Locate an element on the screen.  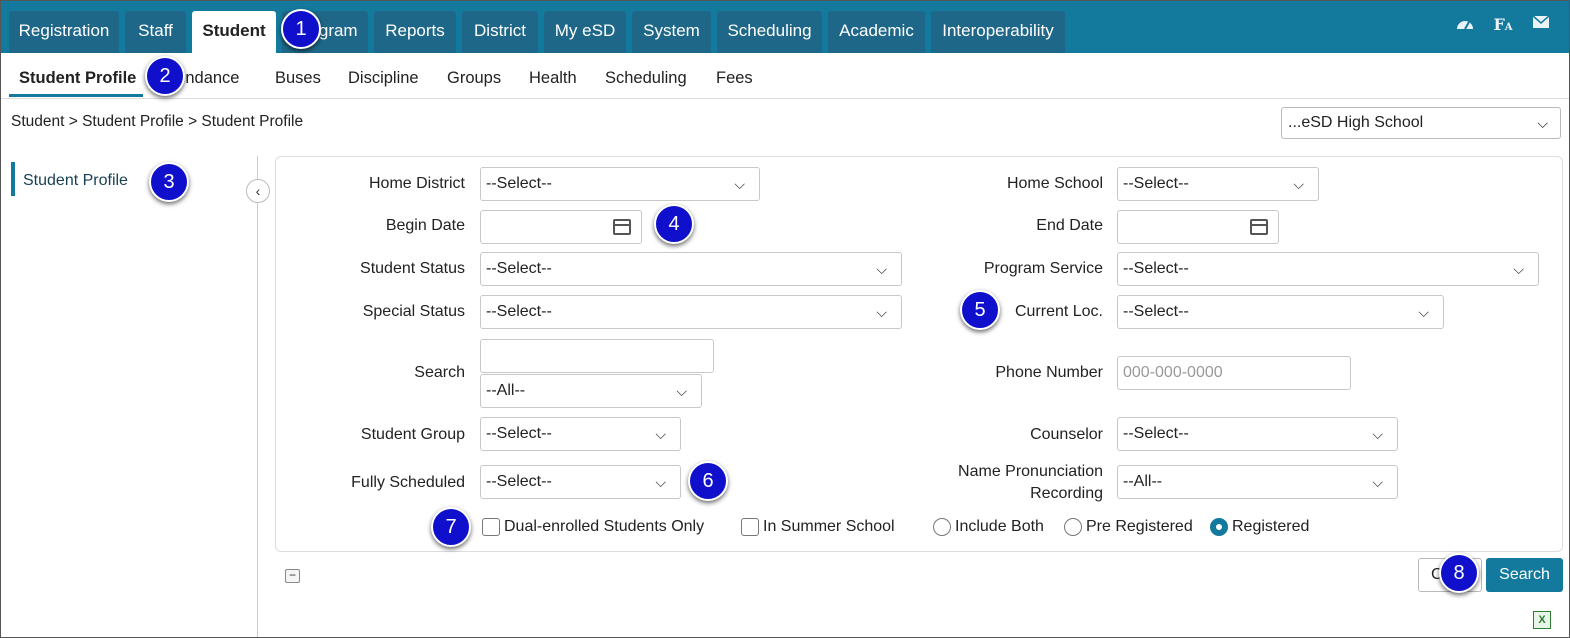
search-button: Search is located at coordinates (1524, 575).